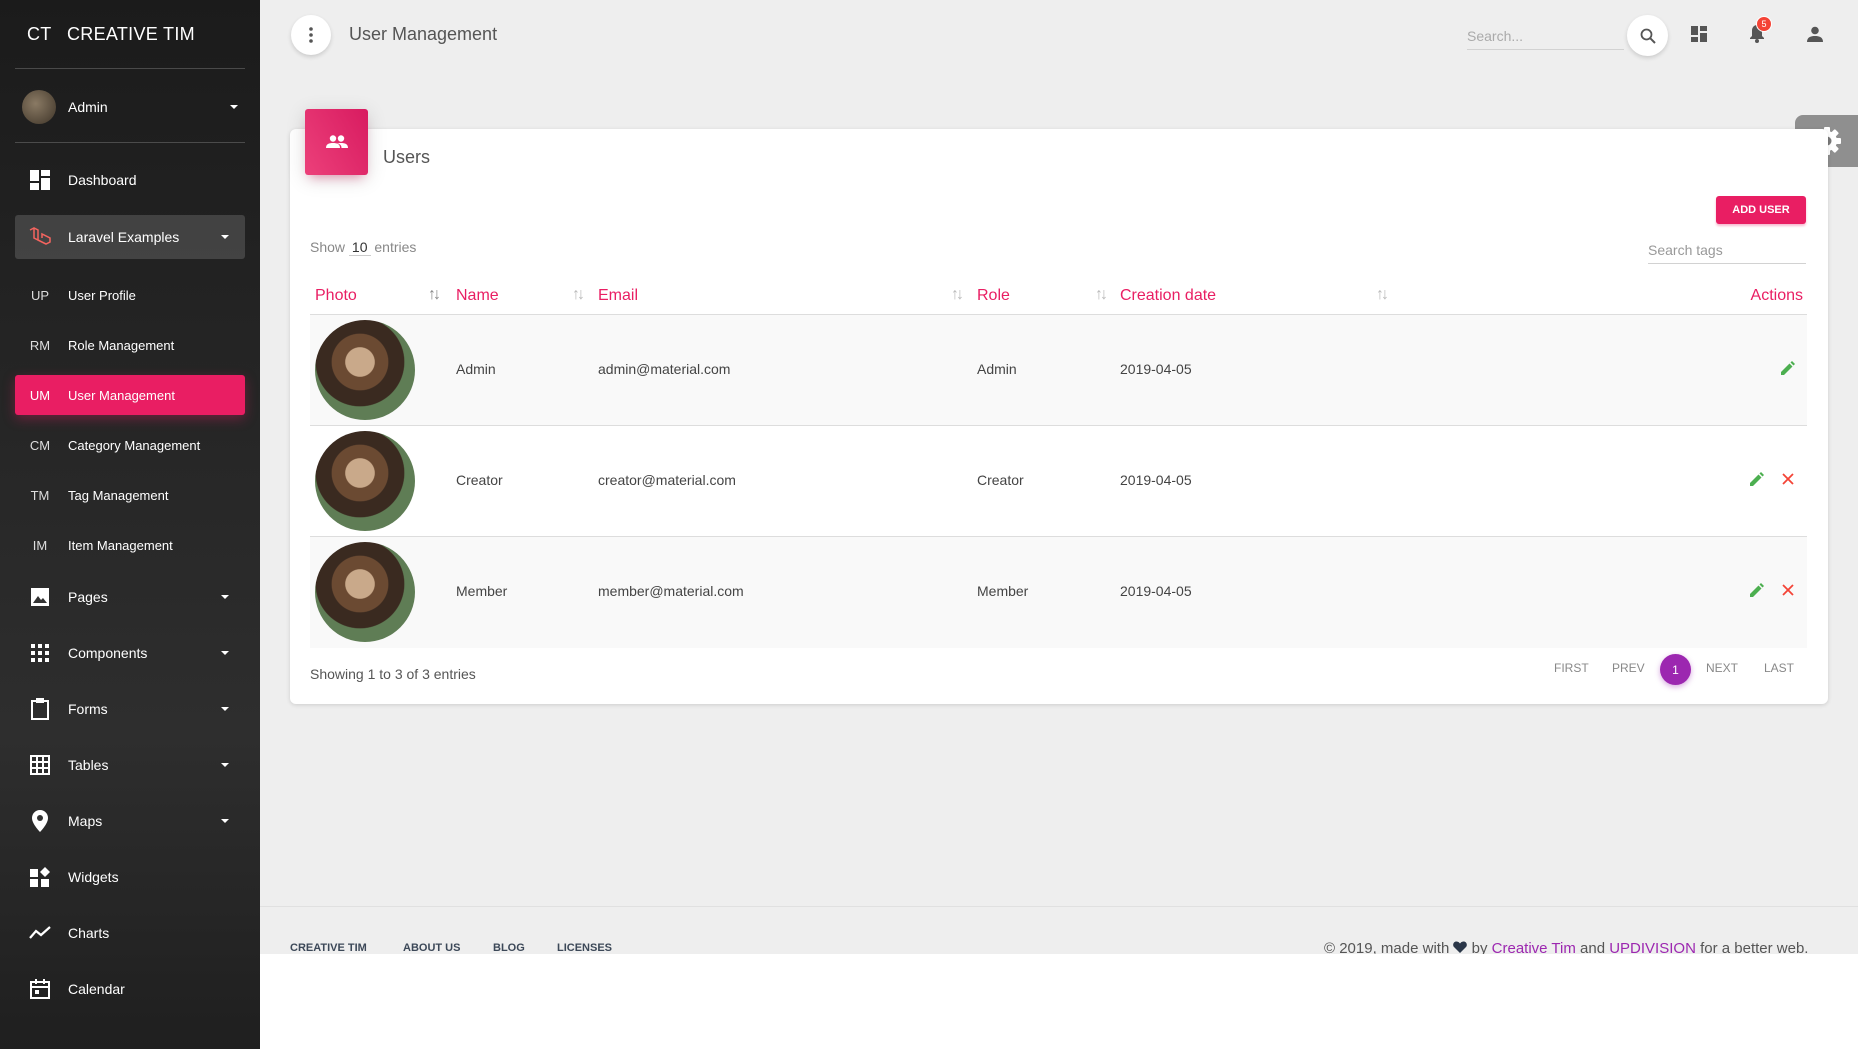  I want to click on pagination-page-1: 1, so click(1675, 669).